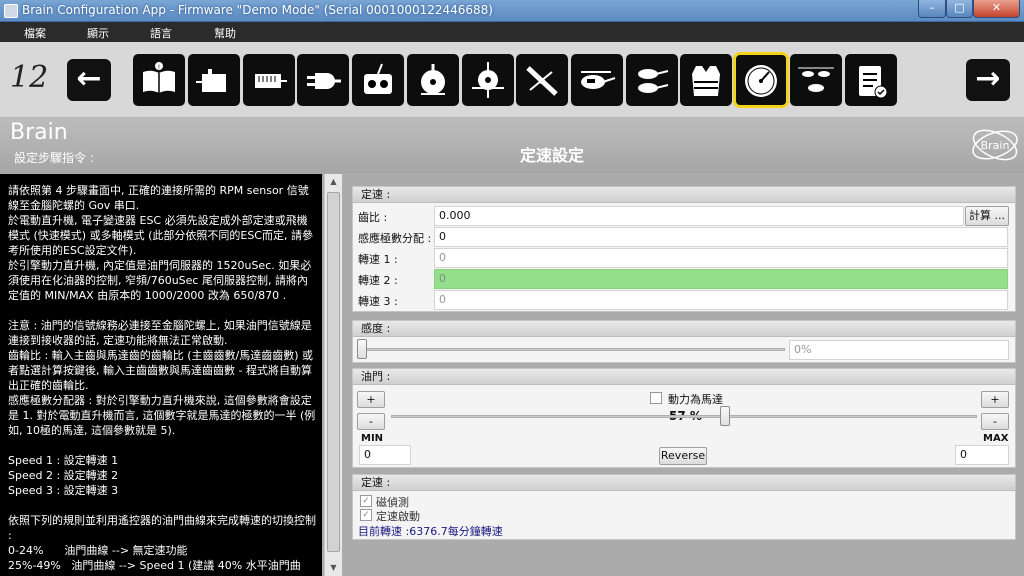 This screenshot has width=1024, height=576. What do you see at coordinates (684, 341) in the screenshot?
I see `sensitivity-panel: 感度 : 0%` at bounding box center [684, 341].